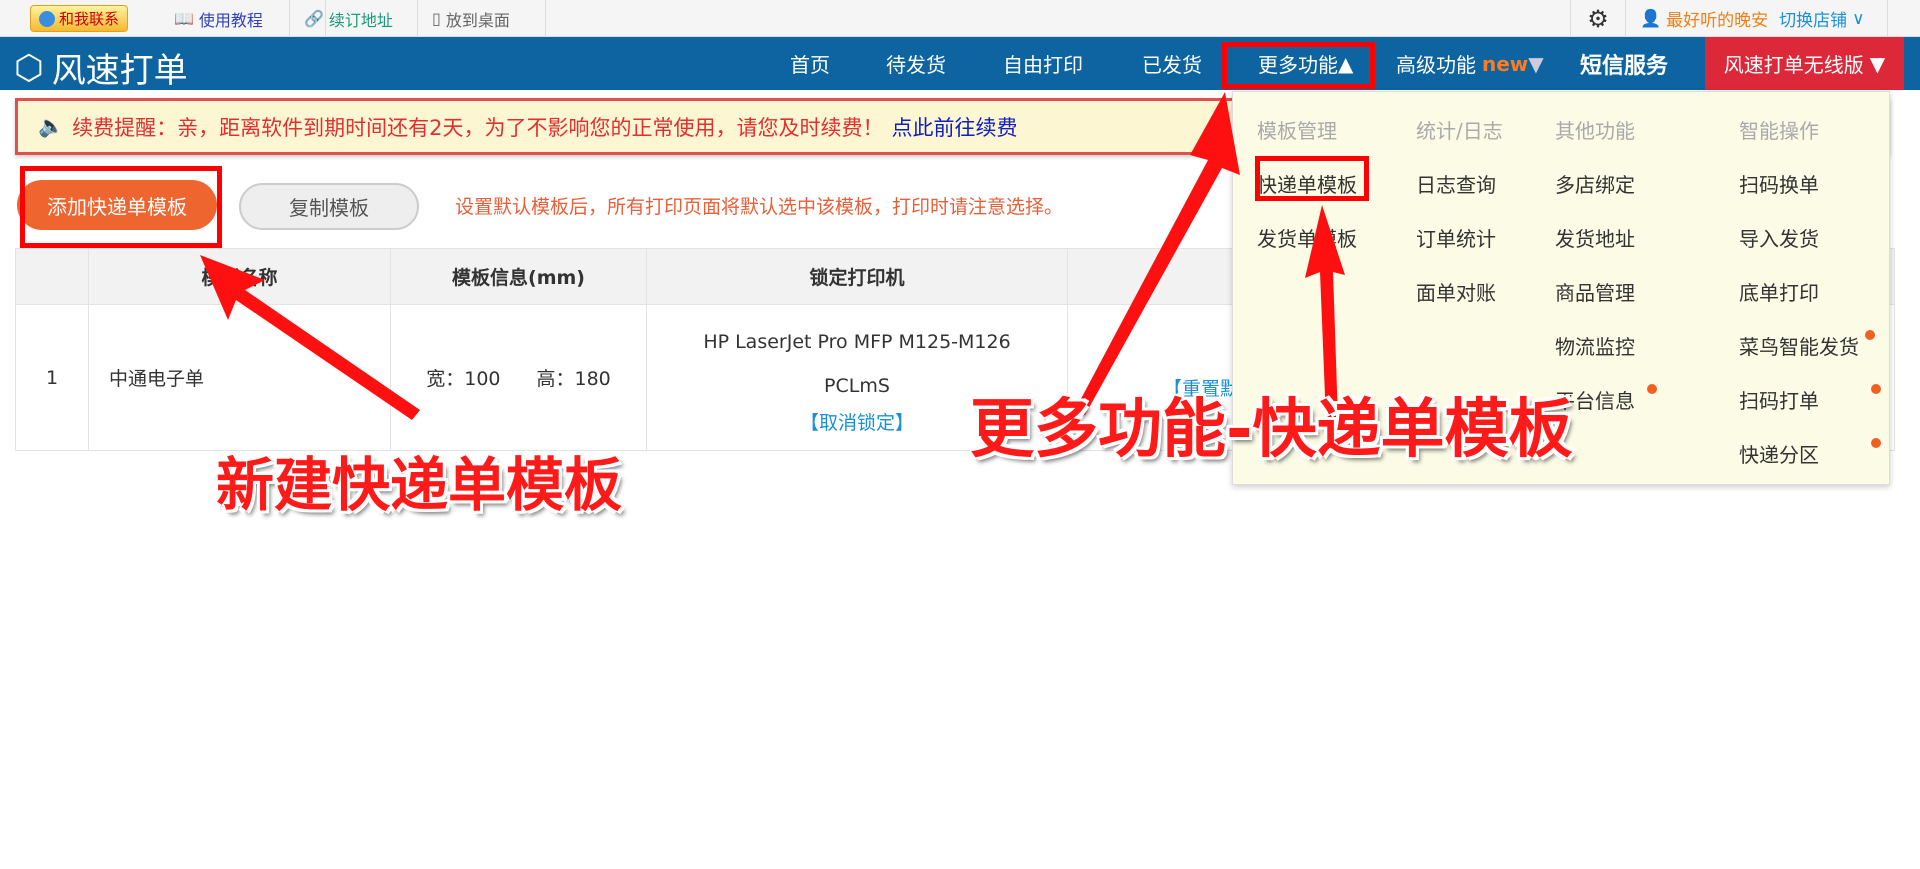 The width and height of the screenshot is (1920, 869). What do you see at coordinates (1157, 253) in the screenshot?
I see `arrow-to-more-menu` at bounding box center [1157, 253].